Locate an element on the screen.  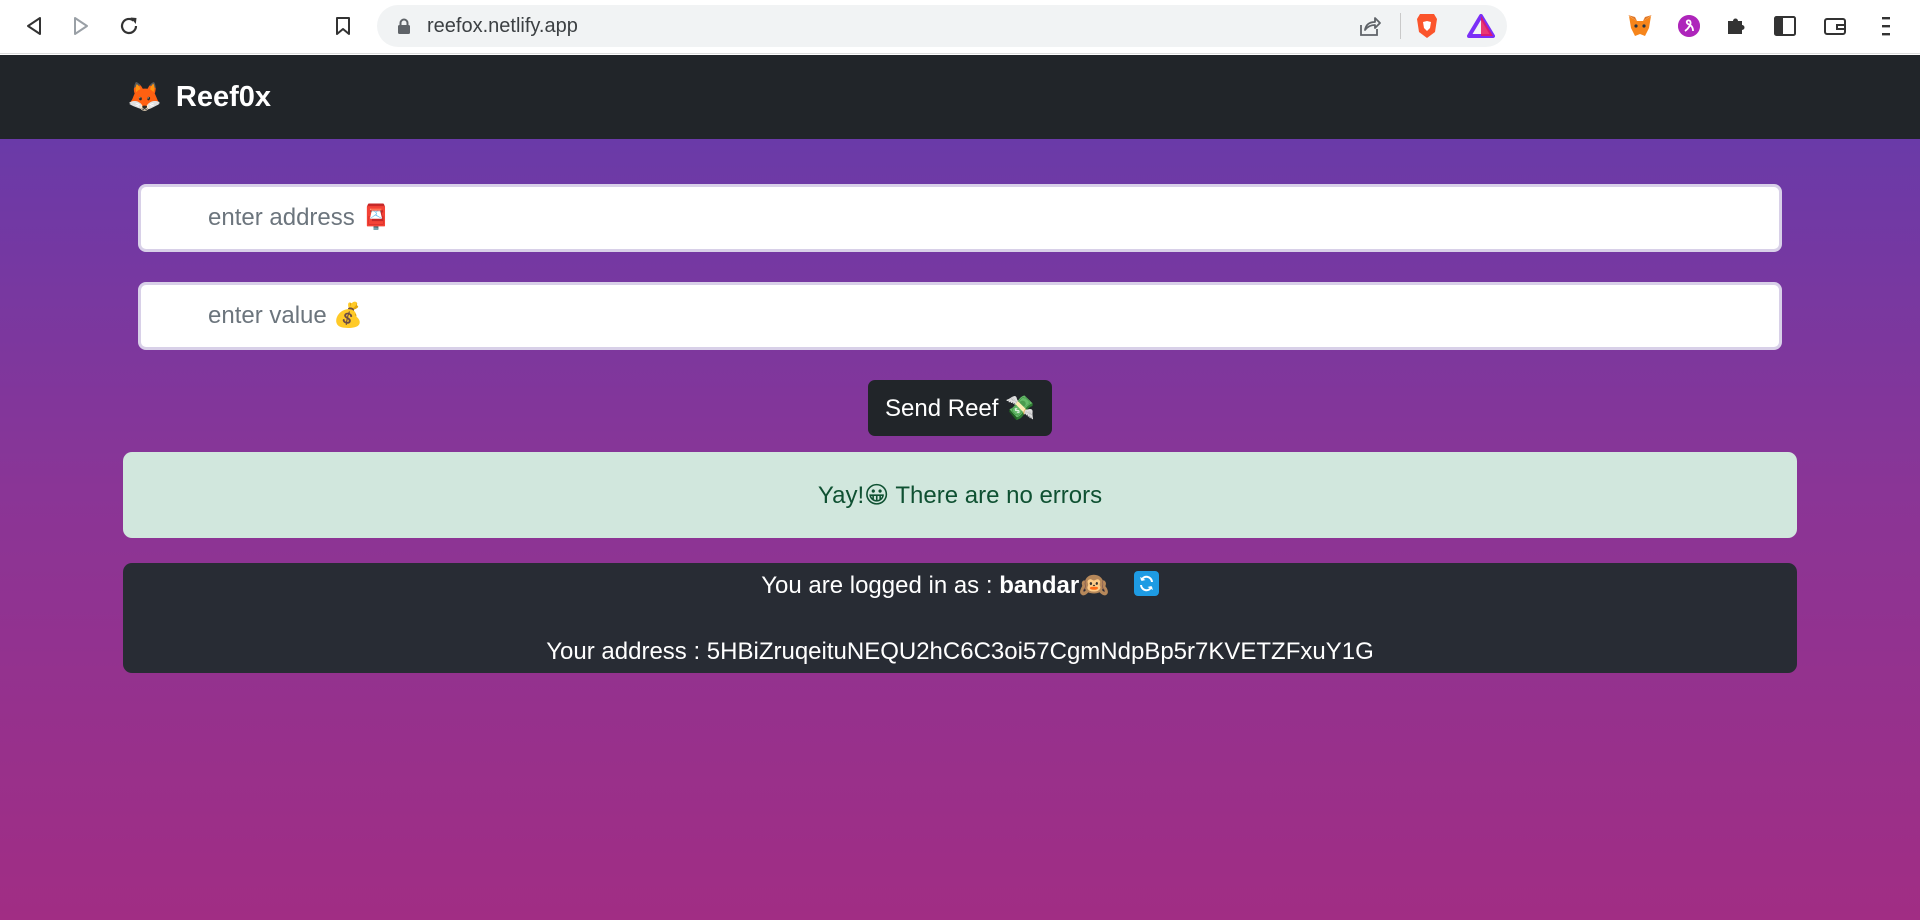
brave-rewards-icon is located at coordinates (1481, 28).